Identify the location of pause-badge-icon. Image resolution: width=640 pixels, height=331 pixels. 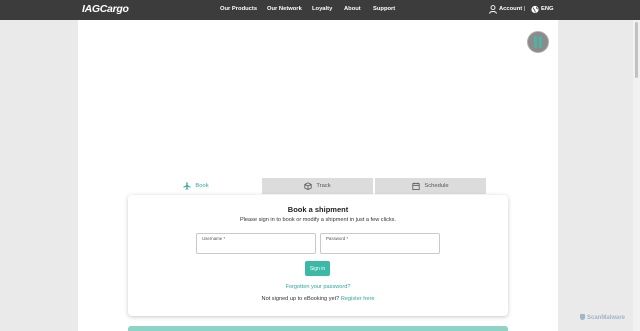
(538, 42).